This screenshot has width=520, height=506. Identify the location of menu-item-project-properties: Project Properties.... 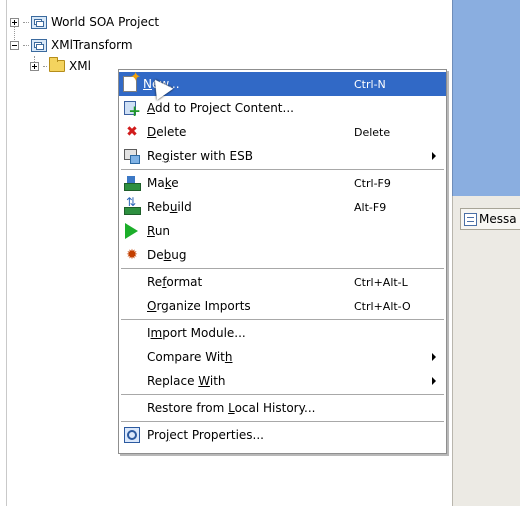
(282, 435).